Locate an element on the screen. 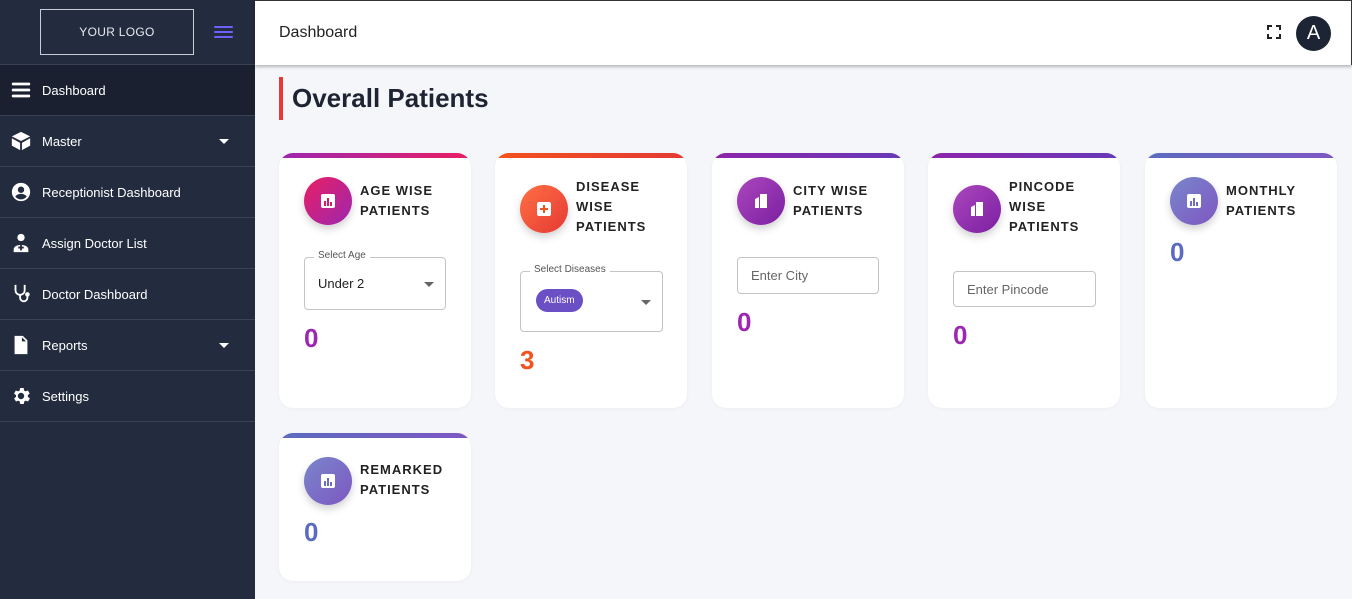 The height and width of the screenshot is (599, 1352). card-city-wise-patients: CITY WISE PATIENTS 0 is located at coordinates (808, 280).